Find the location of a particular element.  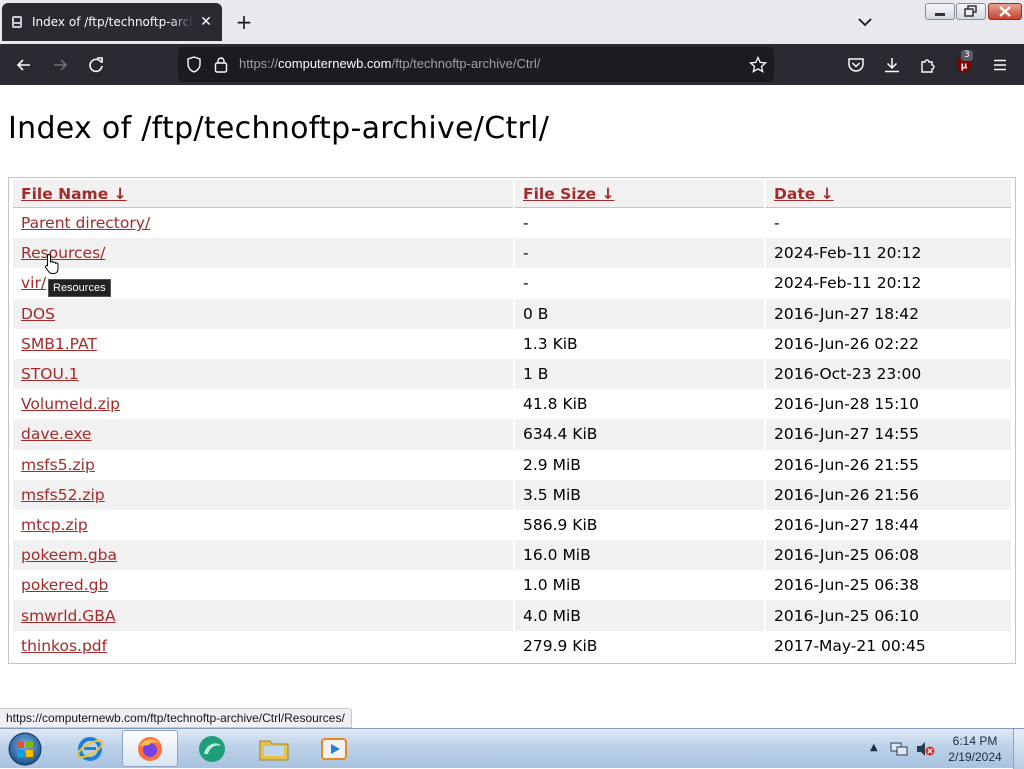

file-link: Resources/ is located at coordinates (63, 253).